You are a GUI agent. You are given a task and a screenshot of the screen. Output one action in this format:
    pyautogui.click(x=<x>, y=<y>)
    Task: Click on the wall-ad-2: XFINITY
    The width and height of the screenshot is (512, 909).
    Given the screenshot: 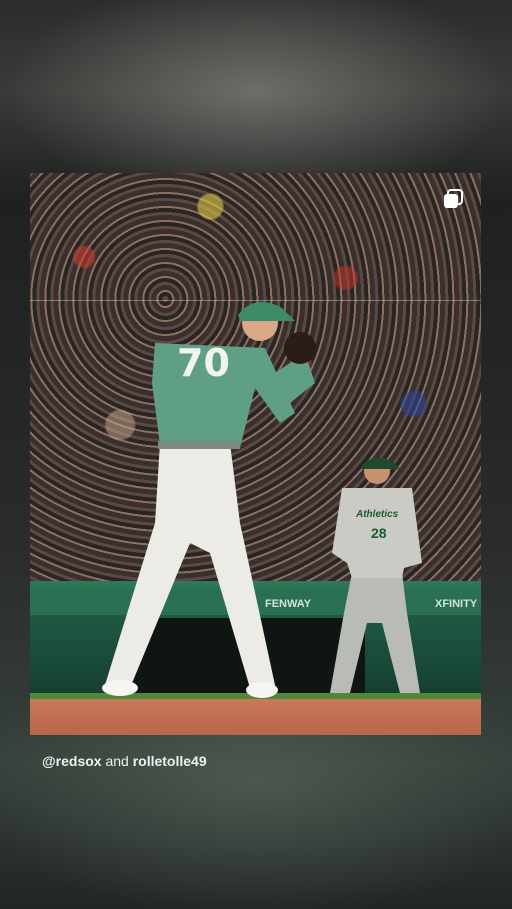 What is the action you would take?
    pyautogui.click(x=456, y=604)
    